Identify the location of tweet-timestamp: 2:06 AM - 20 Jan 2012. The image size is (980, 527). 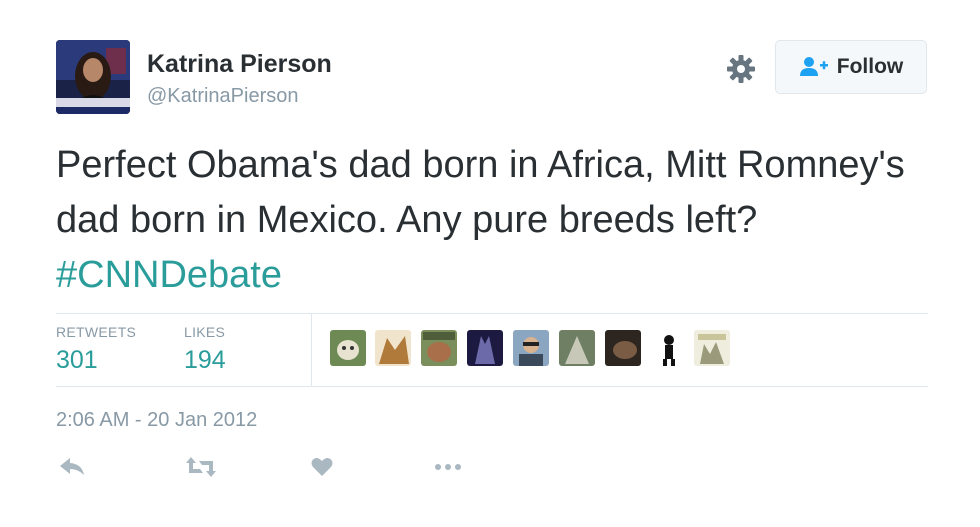
(156, 420).